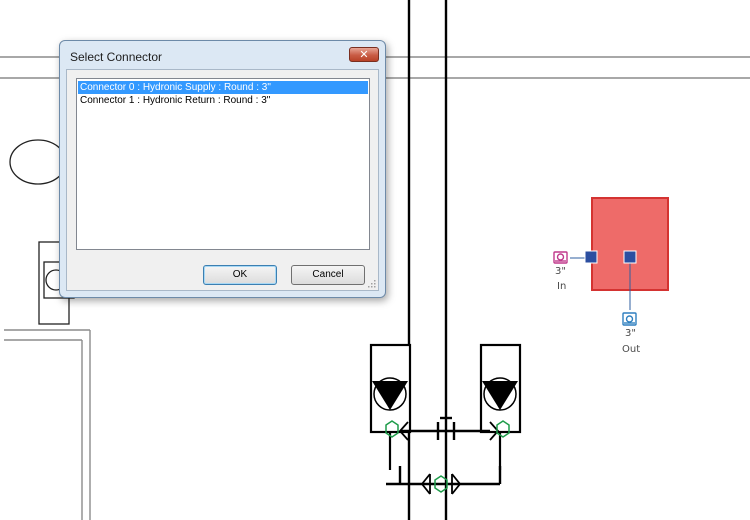  What do you see at coordinates (562, 286) in the screenshot?
I see `connector-in-label: In` at bounding box center [562, 286].